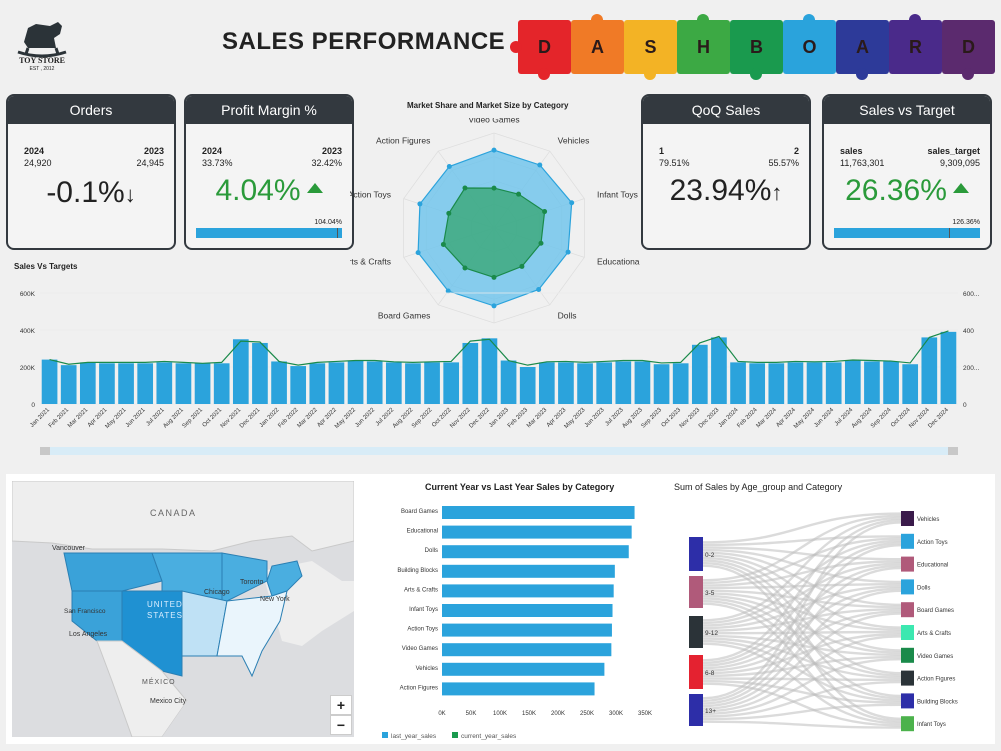  What do you see at coordinates (489, 736) in the screenshot?
I see `legend-label: current_year_sales` at bounding box center [489, 736].